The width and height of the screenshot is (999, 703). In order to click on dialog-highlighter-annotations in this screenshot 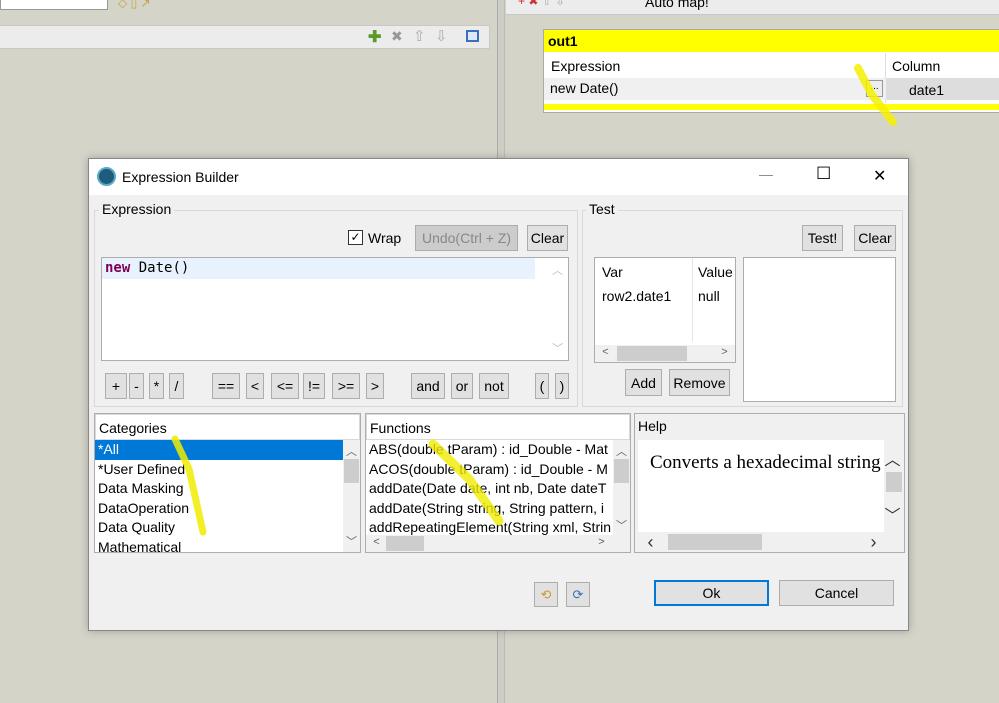, I will do `click(337, 485)`.